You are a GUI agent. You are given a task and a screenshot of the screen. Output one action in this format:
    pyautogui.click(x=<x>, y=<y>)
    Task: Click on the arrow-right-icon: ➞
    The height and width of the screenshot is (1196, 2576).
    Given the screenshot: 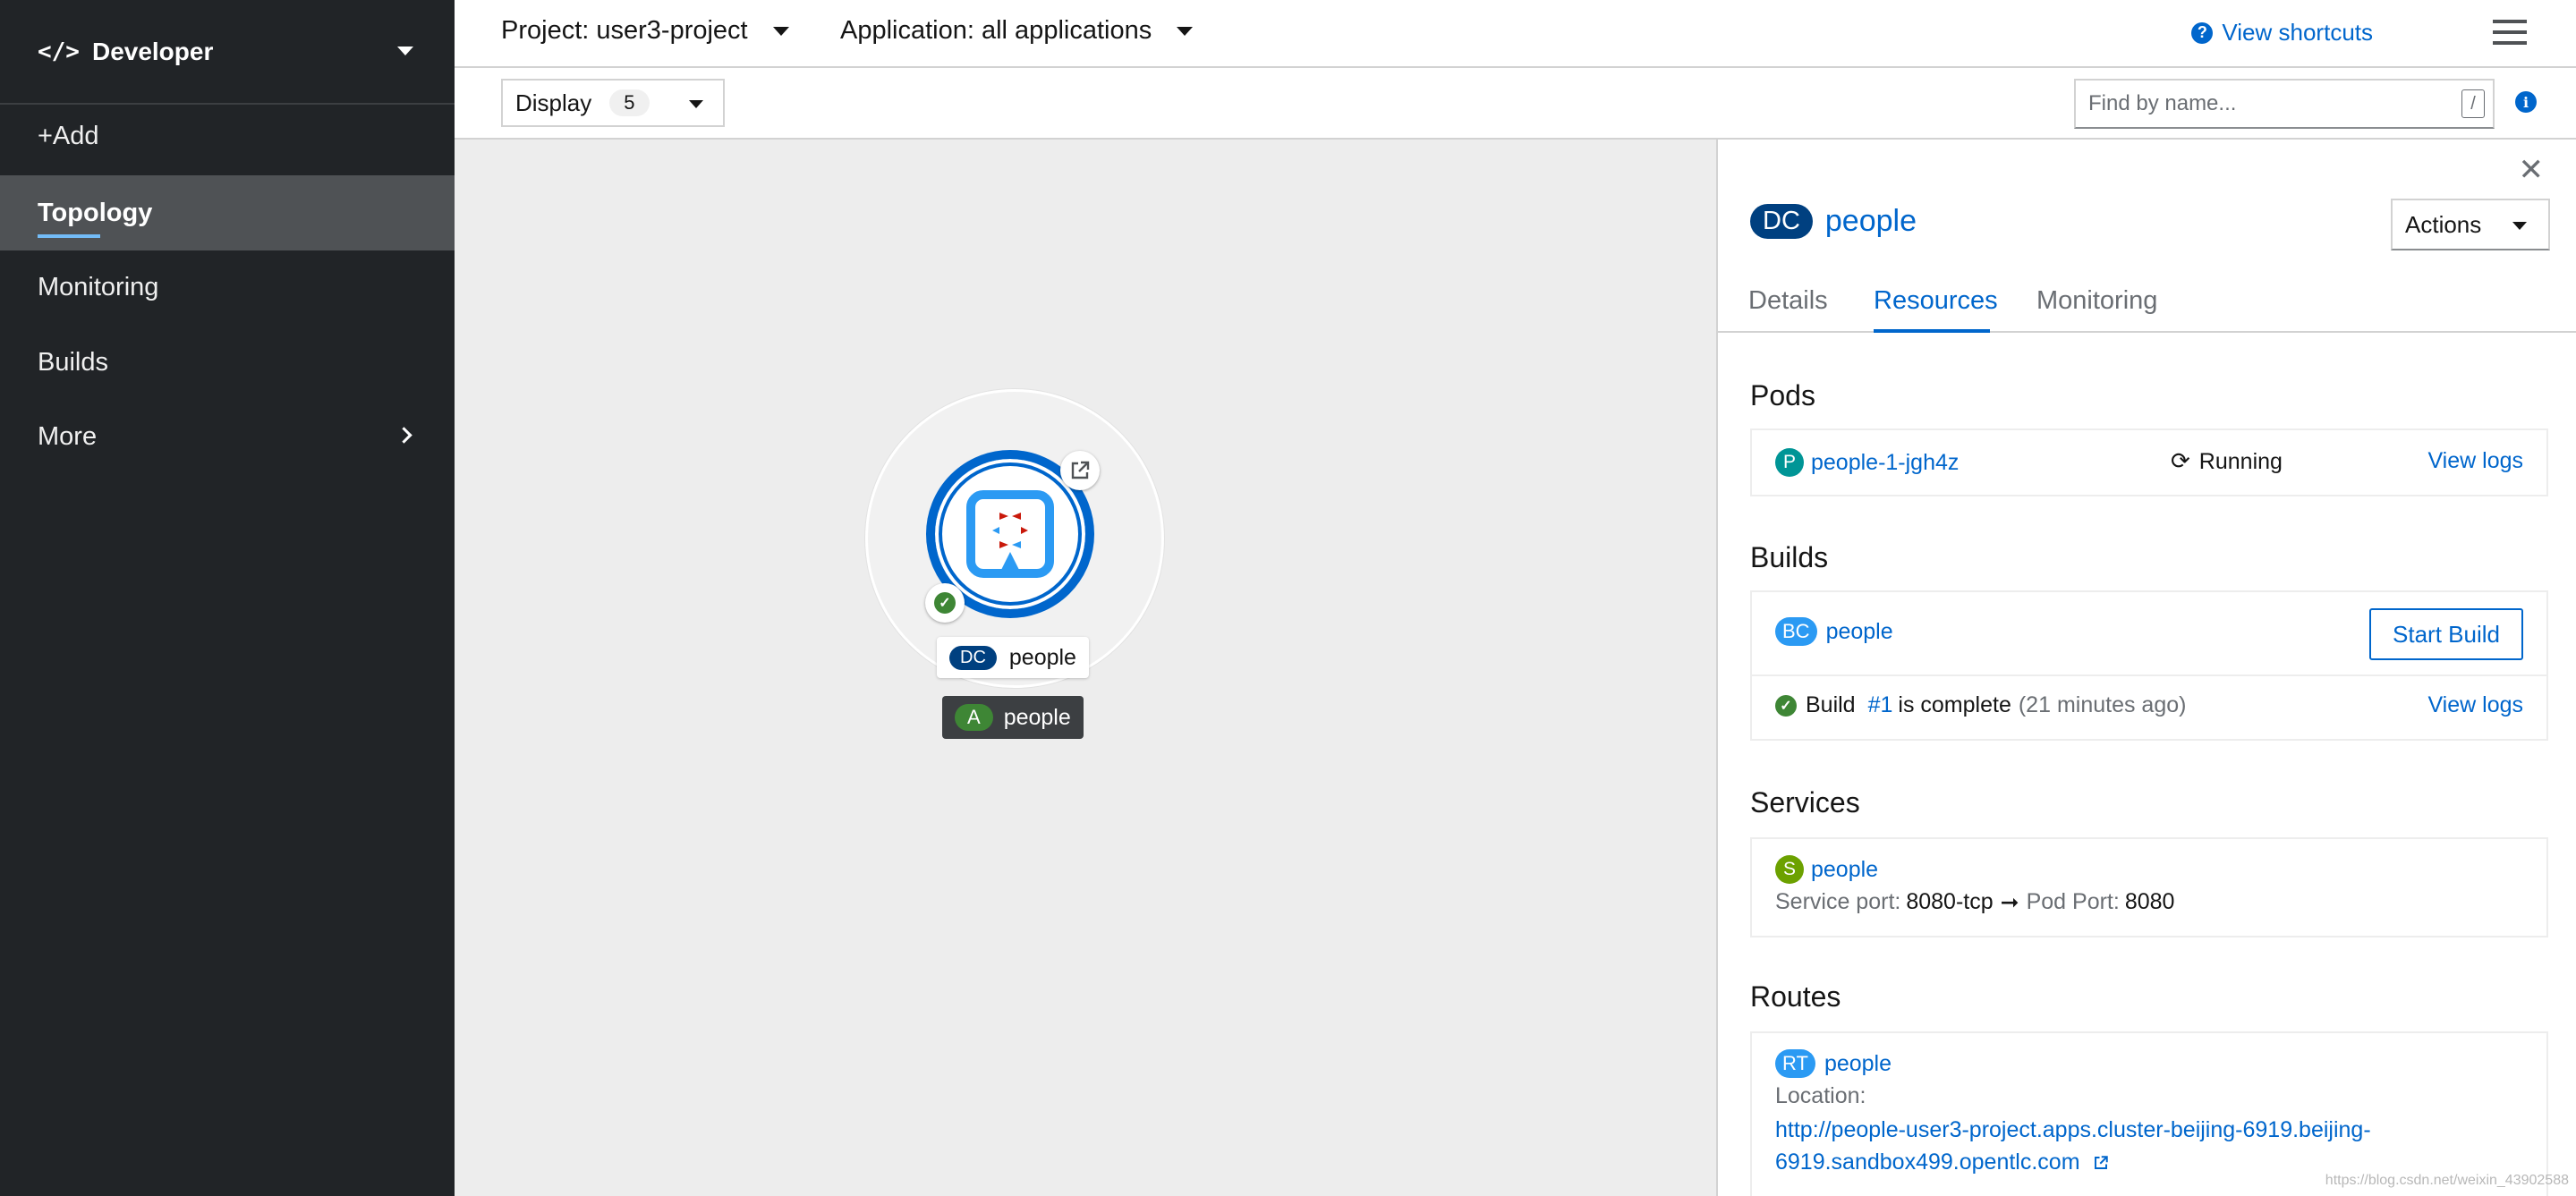 What is the action you would take?
    pyautogui.click(x=2009, y=902)
    